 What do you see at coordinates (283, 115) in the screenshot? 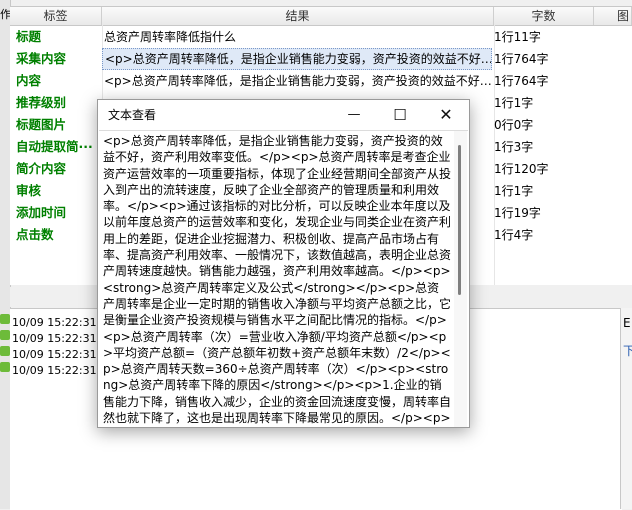
I see `dialog-titlebar: 文本查看 — ☐ ✕` at bounding box center [283, 115].